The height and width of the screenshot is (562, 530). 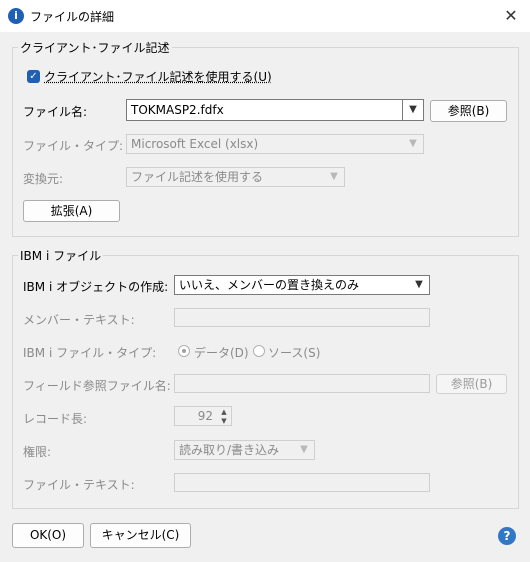 What do you see at coordinates (48, 535) in the screenshot?
I see `ok-button: OK(O)` at bounding box center [48, 535].